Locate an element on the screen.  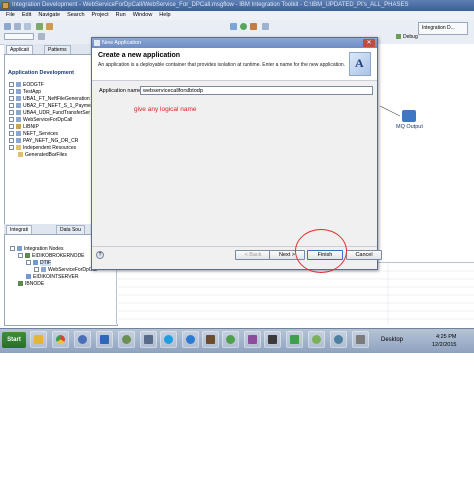
run-icon is located at coordinates (39, 26).